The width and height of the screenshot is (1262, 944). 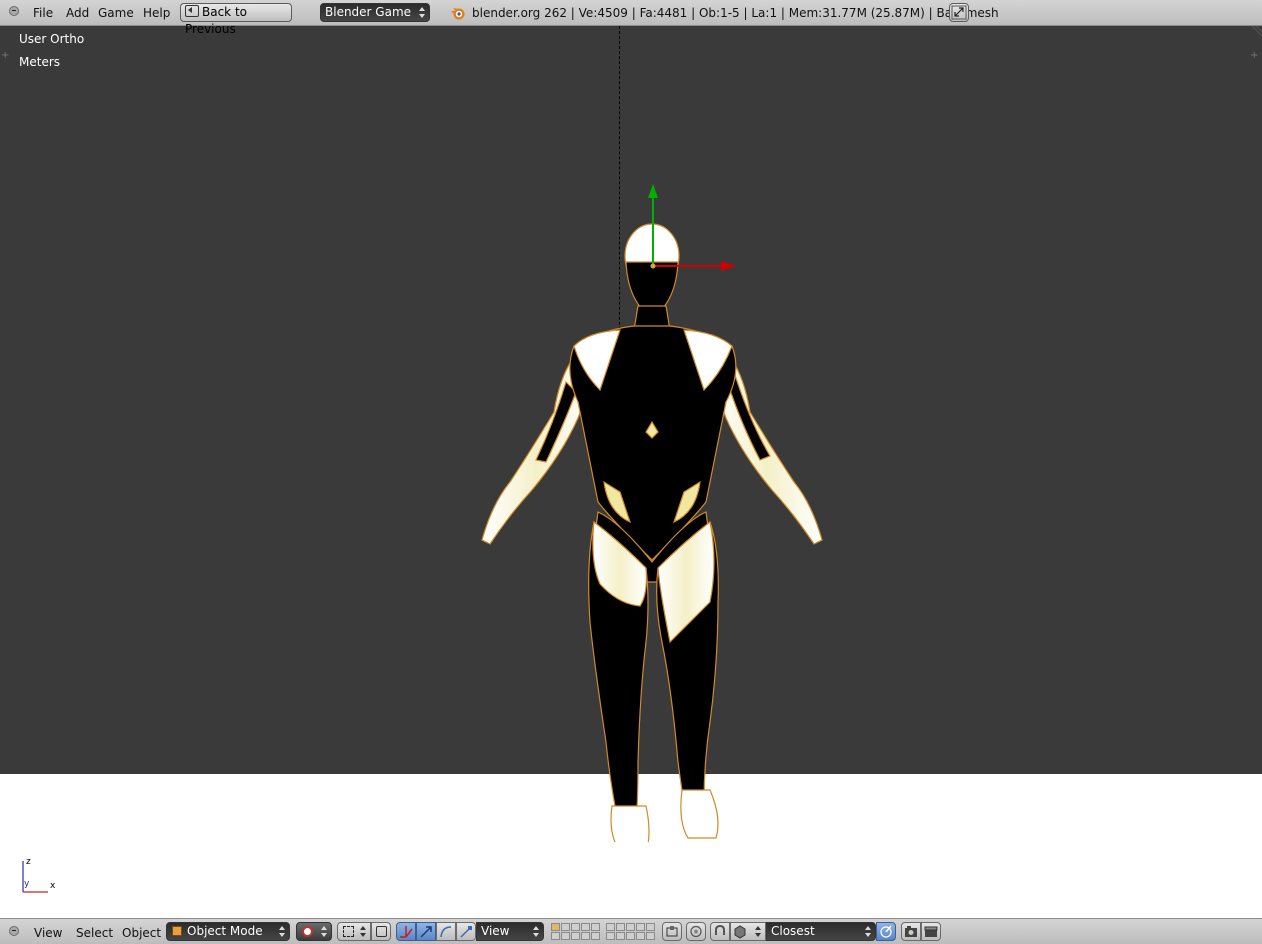 I want to click on manipulator-x-arrow-icon, so click(x=728, y=266).